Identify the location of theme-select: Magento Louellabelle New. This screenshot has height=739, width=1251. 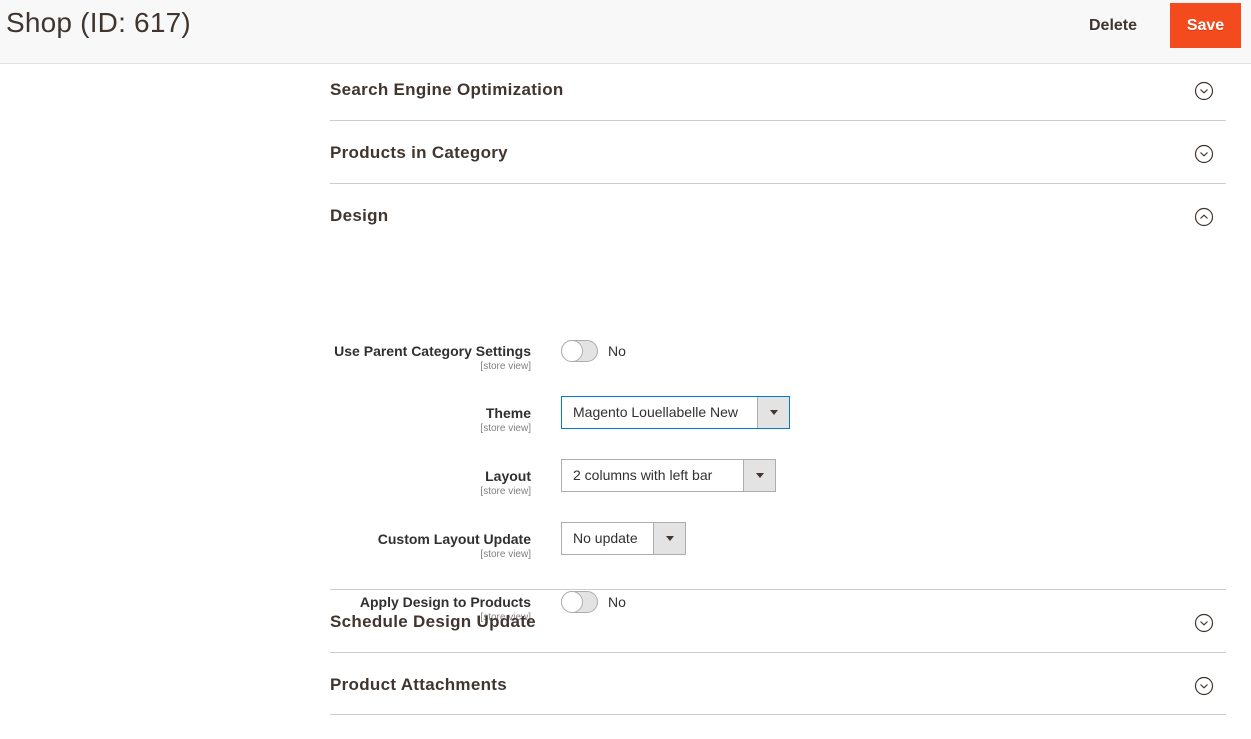
(675, 412).